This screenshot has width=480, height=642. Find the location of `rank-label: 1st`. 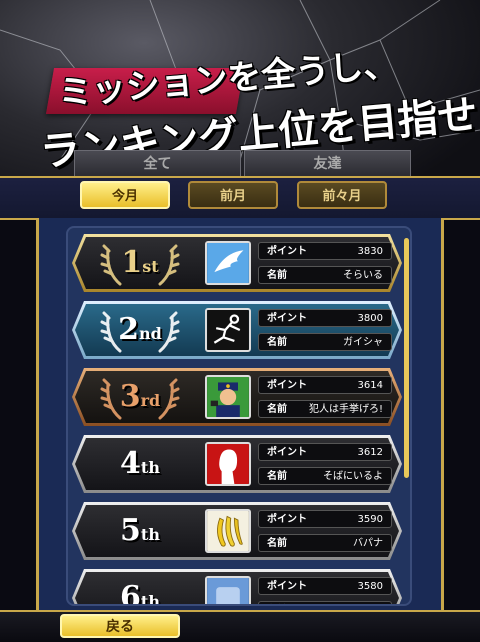

rank-label: 1st is located at coordinates (140, 263).